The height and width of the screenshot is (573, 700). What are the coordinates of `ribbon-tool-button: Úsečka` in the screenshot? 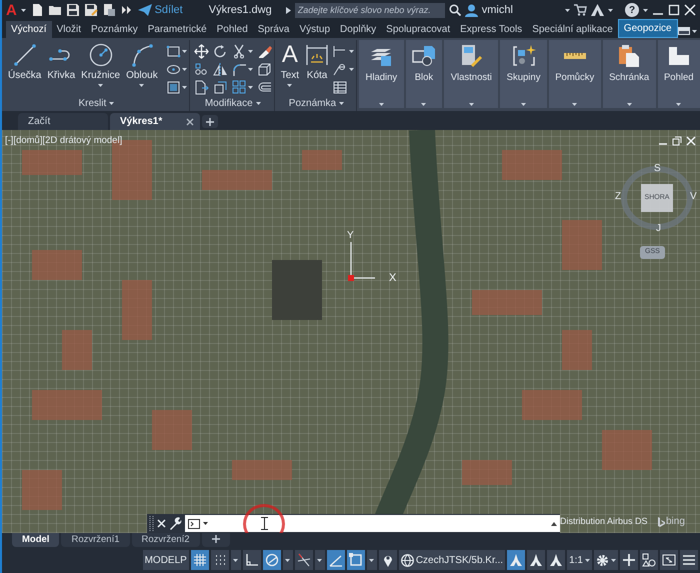 It's located at (25, 69).